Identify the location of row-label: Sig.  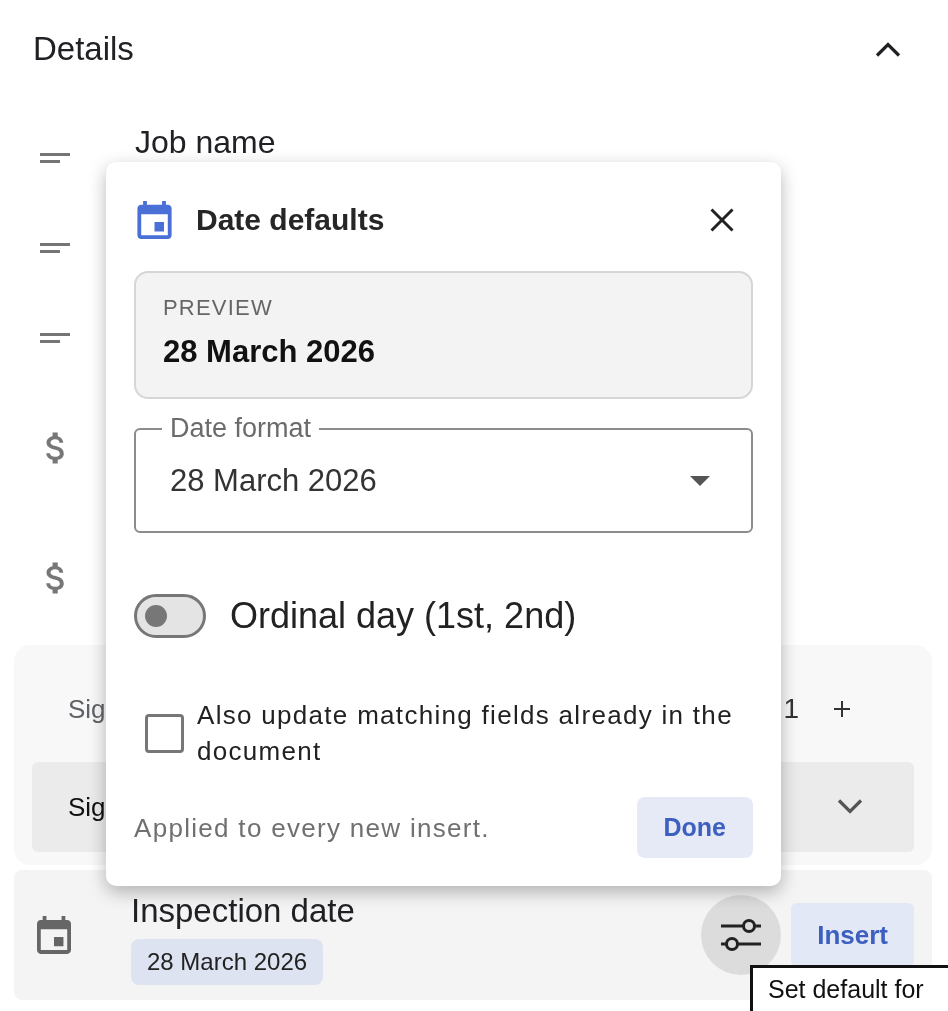
(87, 807).